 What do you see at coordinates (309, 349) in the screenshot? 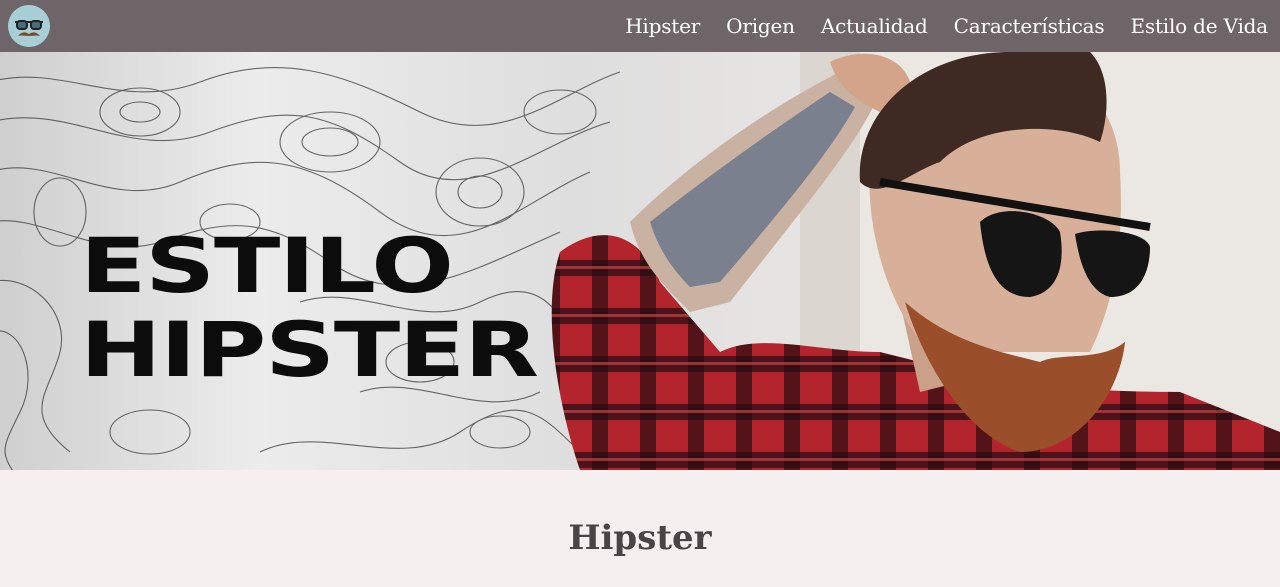
I see `hero-title-line-2: HIPSTER` at bounding box center [309, 349].